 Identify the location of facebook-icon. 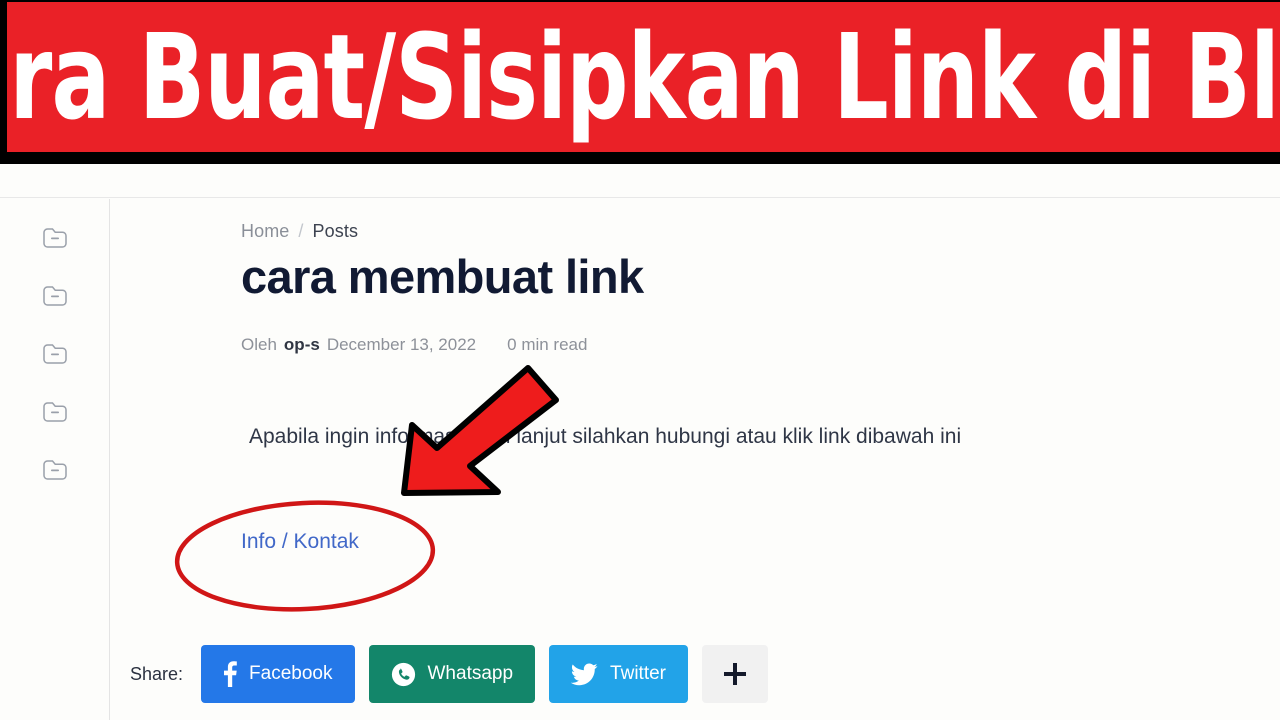
(230, 674).